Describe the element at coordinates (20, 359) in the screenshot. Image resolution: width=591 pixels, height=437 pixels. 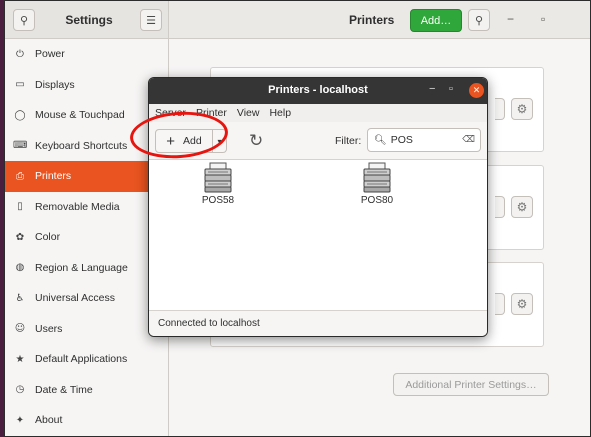
I see `star-icon: ★` at that location.